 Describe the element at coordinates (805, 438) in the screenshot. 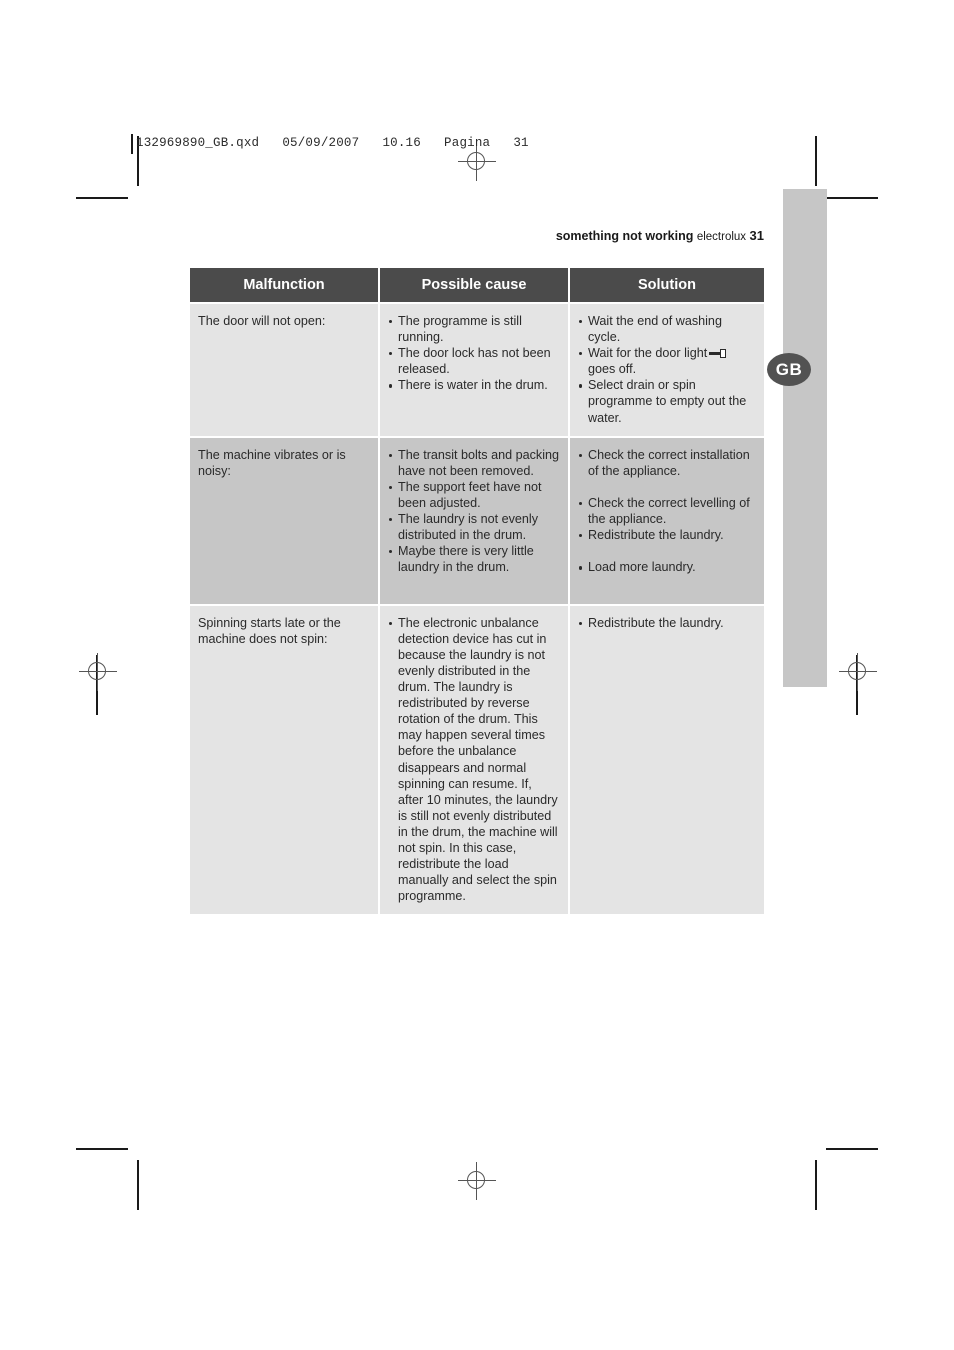

I see `language-tab-strip` at that location.